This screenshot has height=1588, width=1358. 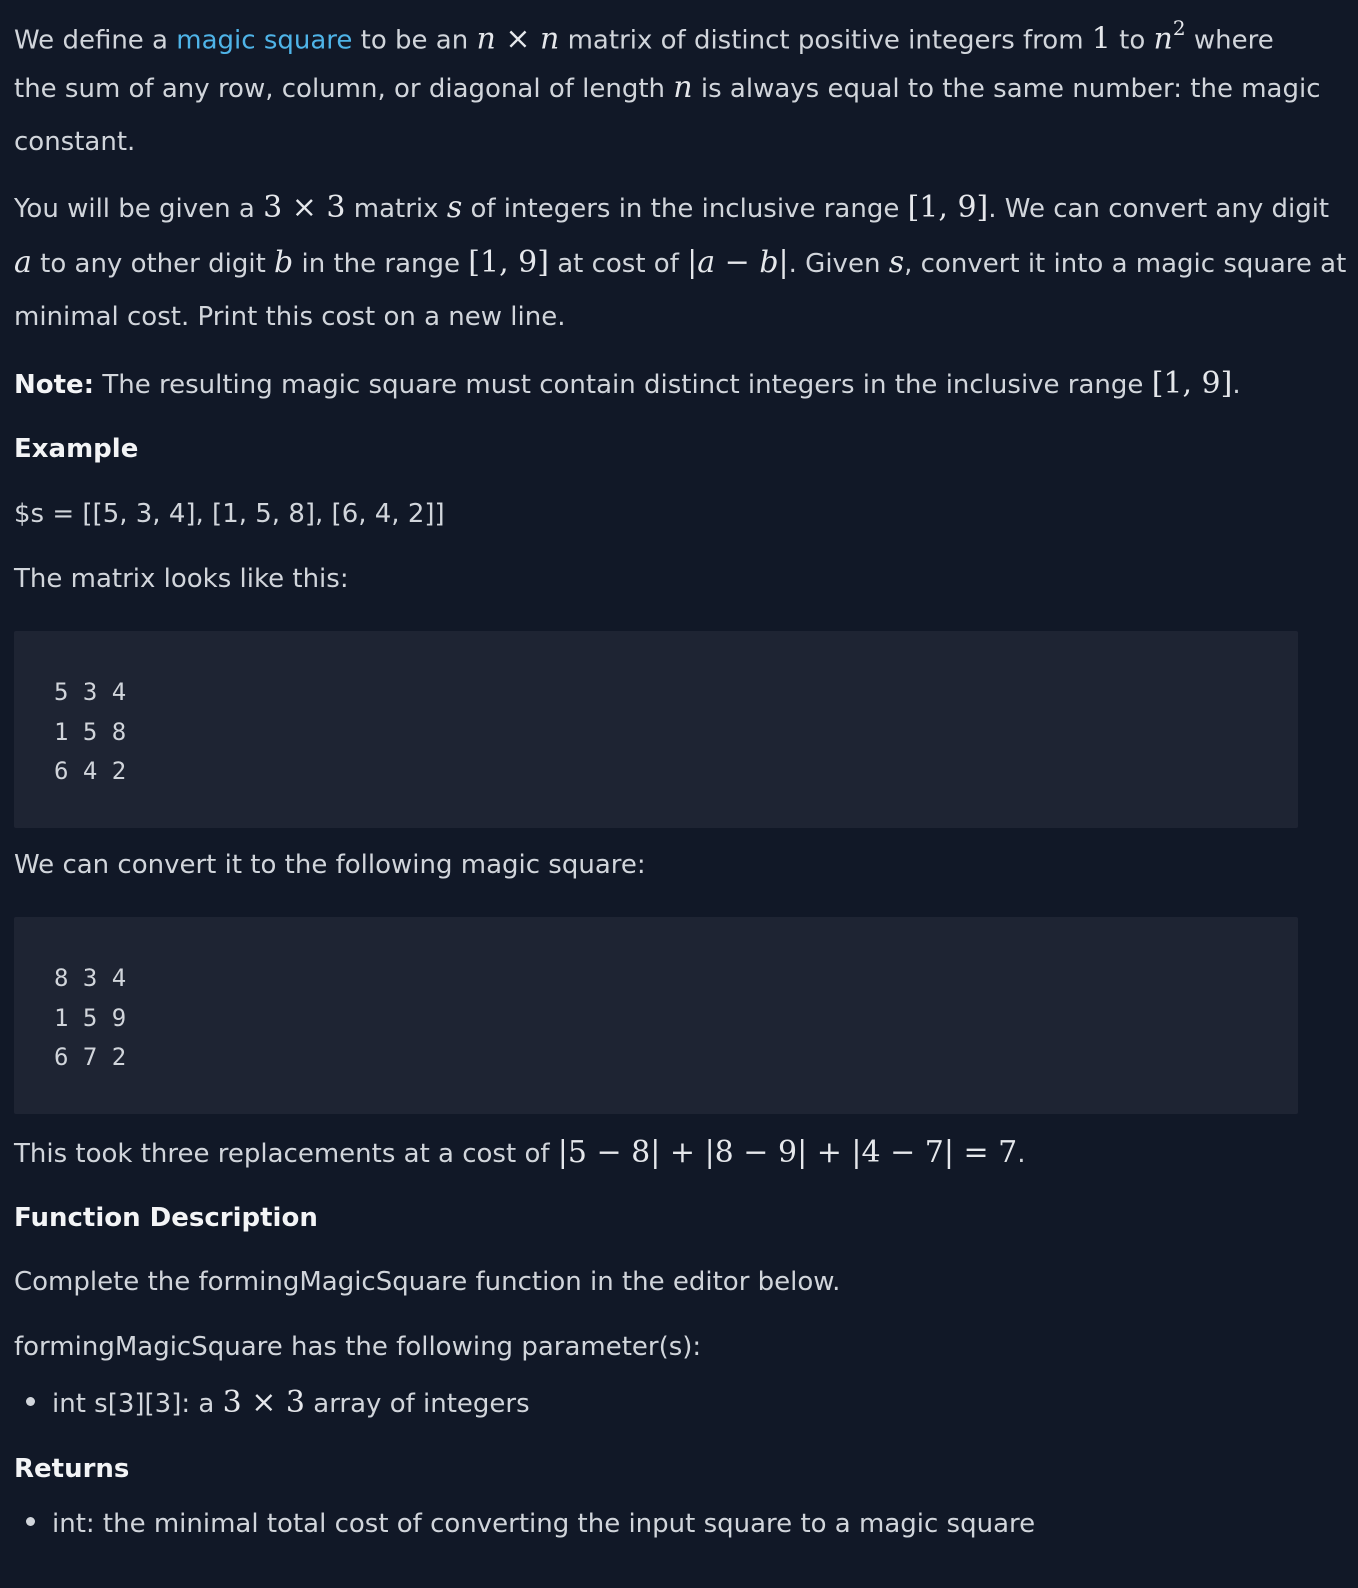 I want to click on param-text: array of integers, so click(x=417, y=1404).